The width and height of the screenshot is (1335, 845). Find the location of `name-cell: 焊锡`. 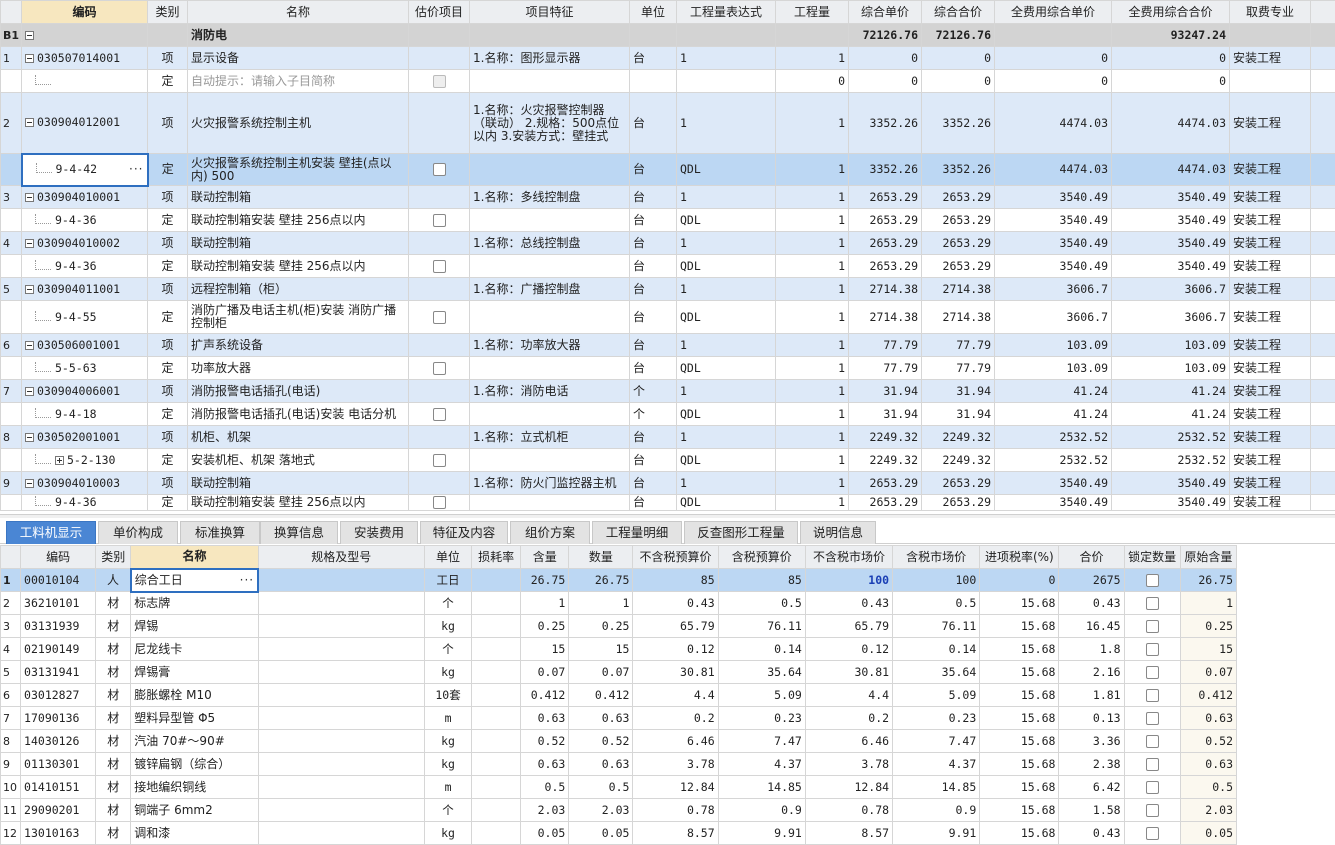

name-cell: 焊锡 is located at coordinates (194, 626).